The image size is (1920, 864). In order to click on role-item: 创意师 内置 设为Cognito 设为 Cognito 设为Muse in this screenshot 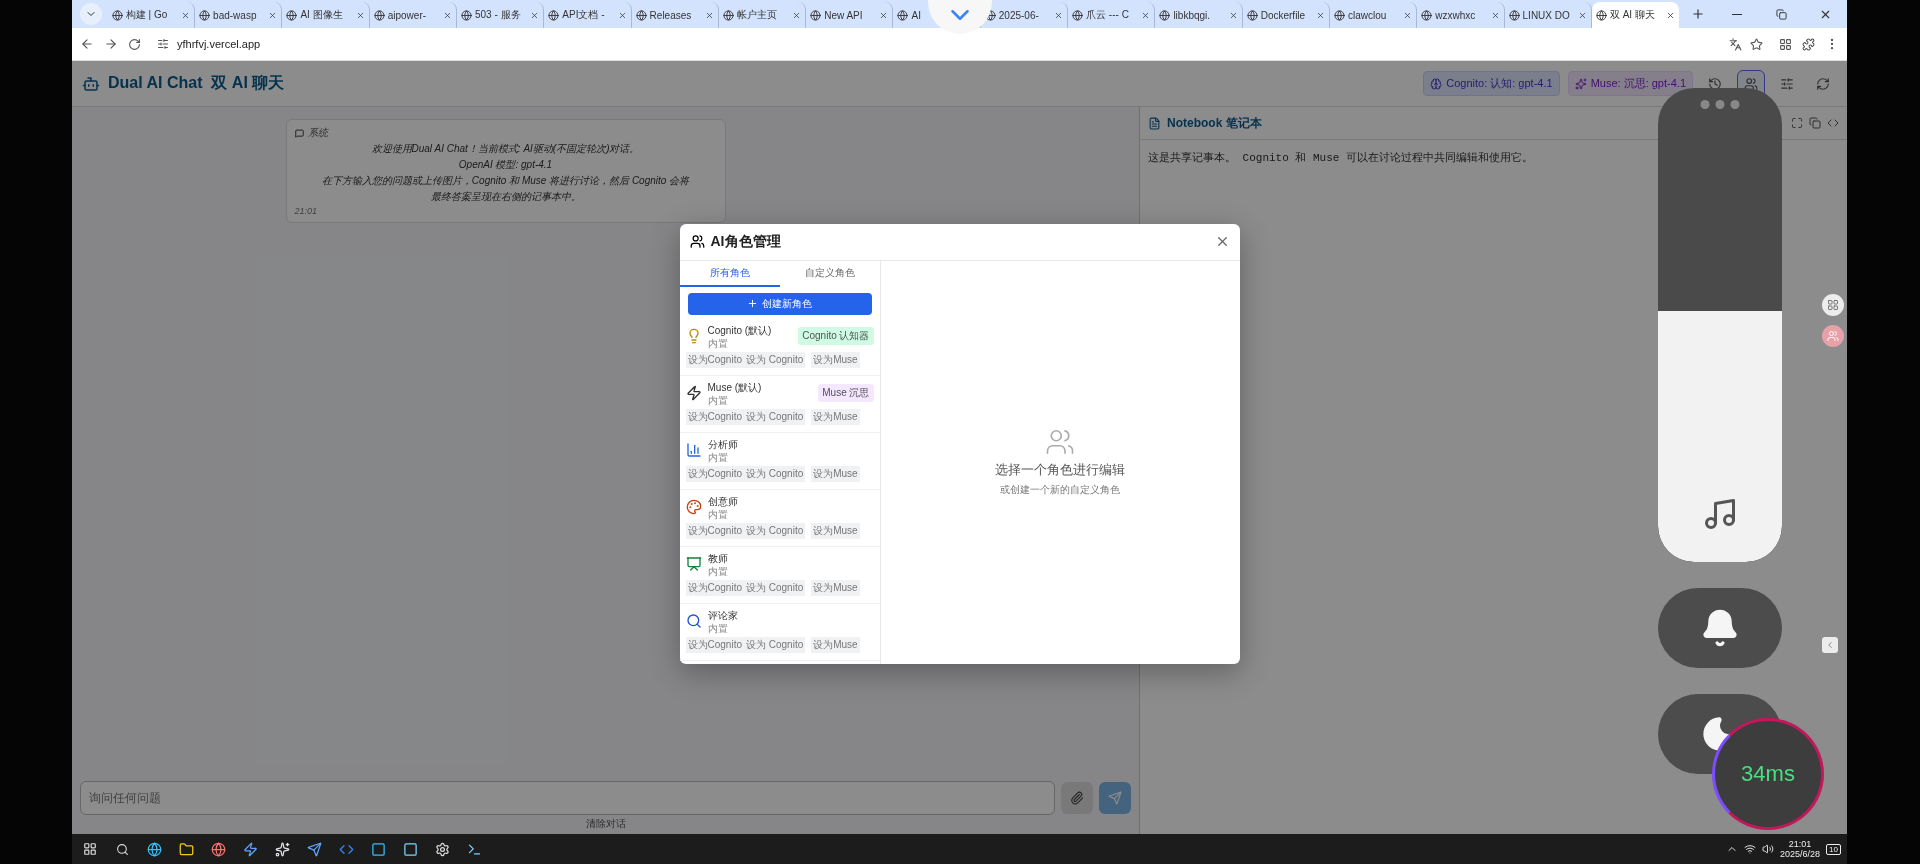, I will do `click(779, 518)`.